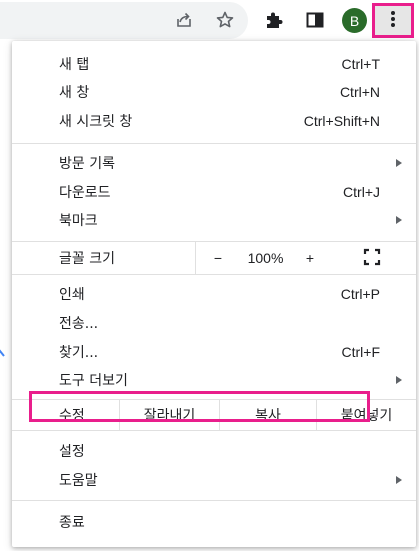 The height and width of the screenshot is (551, 419). I want to click on menu-item-history: 방문 기록, so click(214, 163).